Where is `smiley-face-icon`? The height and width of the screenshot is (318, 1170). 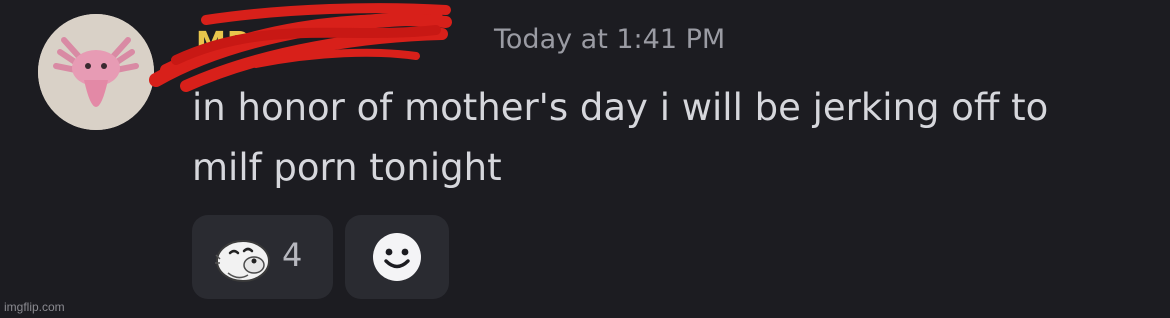 smiley-face-icon is located at coordinates (397, 257).